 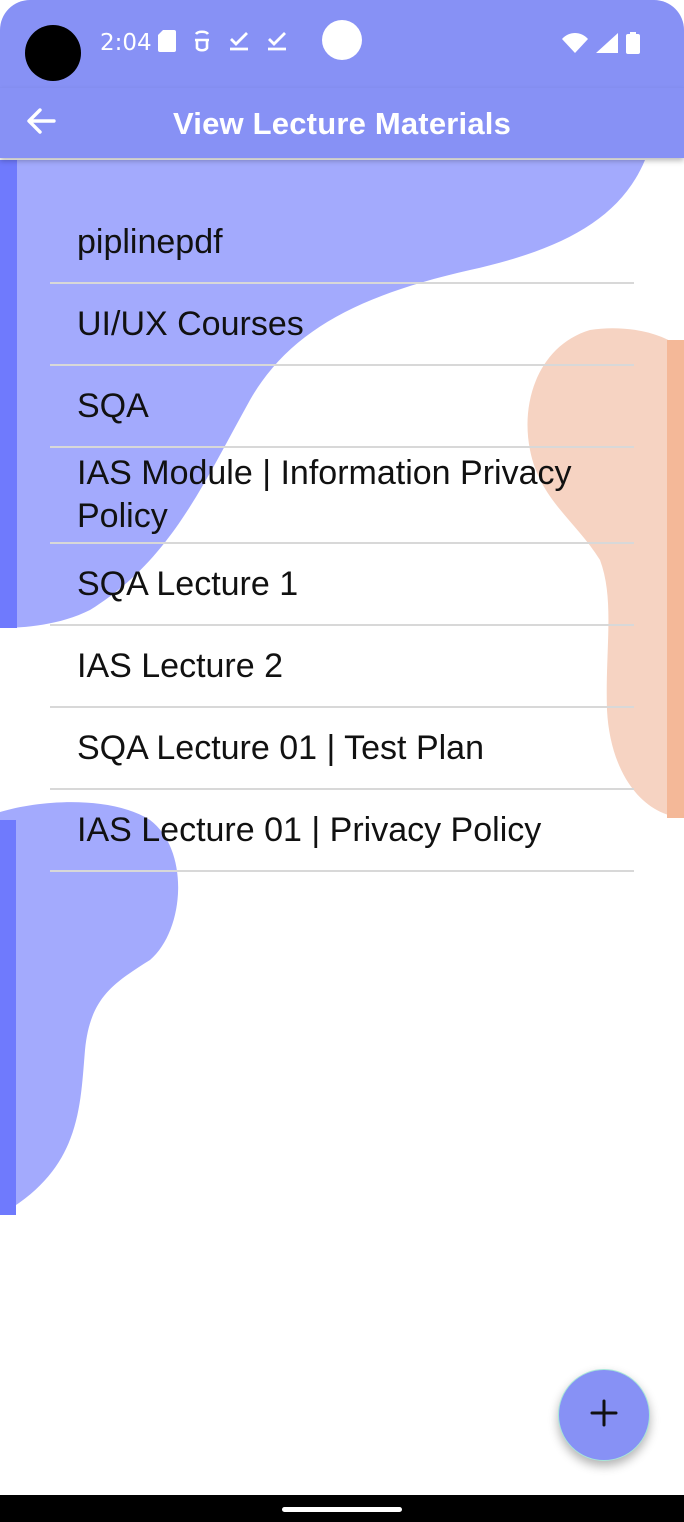 What do you see at coordinates (342, 325) in the screenshot?
I see `list-item: UI/UX Courses` at bounding box center [342, 325].